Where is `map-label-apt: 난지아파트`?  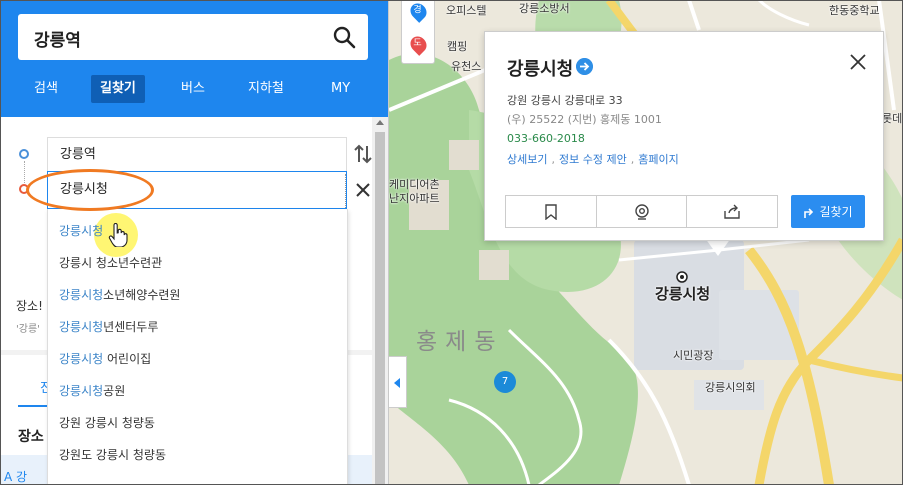
map-label-apt: 난지아파트 is located at coordinates (414, 198).